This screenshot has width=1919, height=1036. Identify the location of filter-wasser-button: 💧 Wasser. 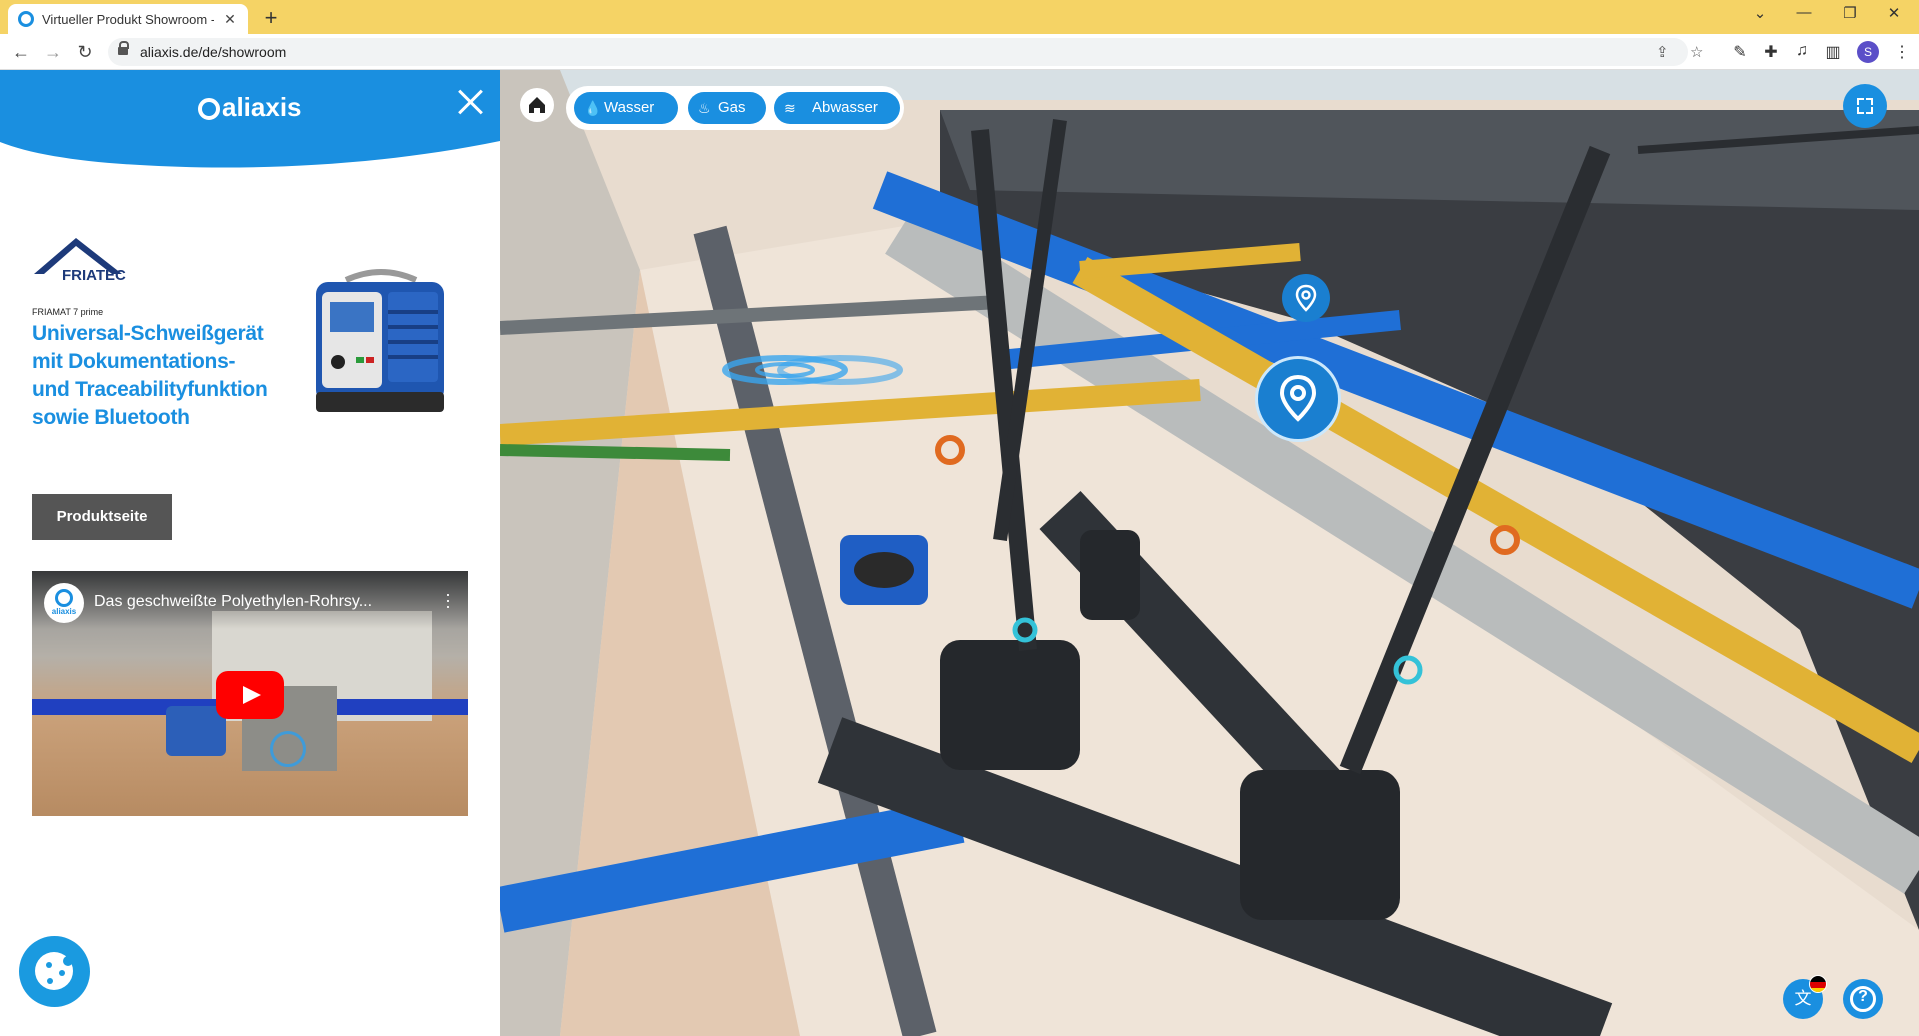
(626, 108).